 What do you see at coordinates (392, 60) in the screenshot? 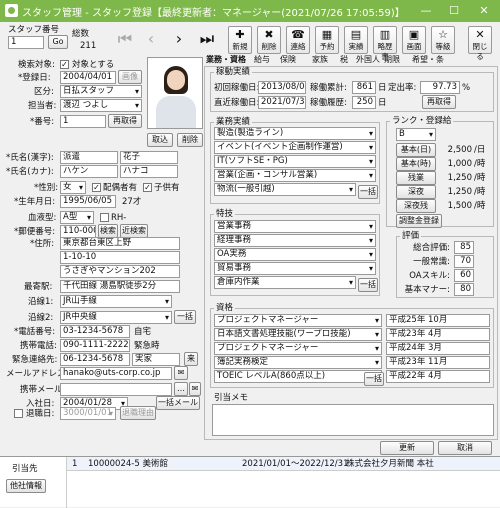
I see `tab-6: 期限` at bounding box center [392, 60].